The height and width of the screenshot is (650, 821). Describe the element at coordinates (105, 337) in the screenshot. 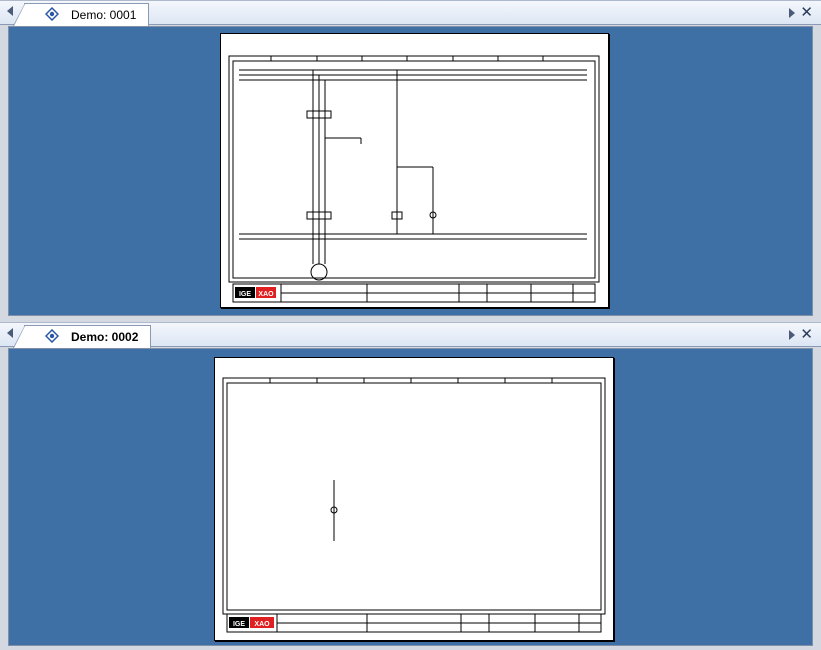

I see `tab-title: Demo: 0002` at that location.